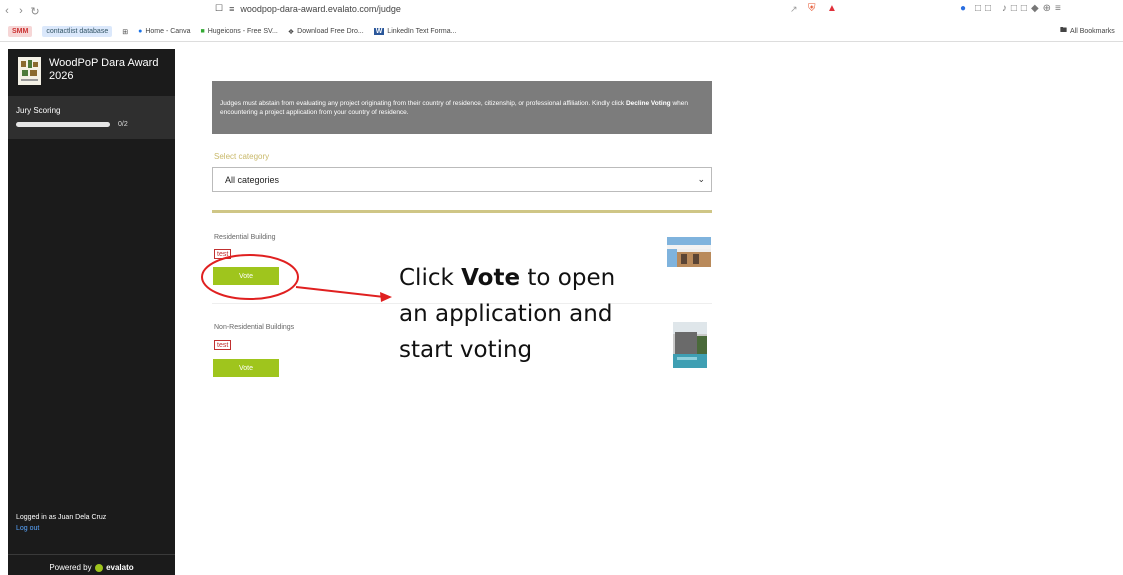  What do you see at coordinates (379, 31) in the screenshot?
I see `word-icon: W` at bounding box center [379, 31].